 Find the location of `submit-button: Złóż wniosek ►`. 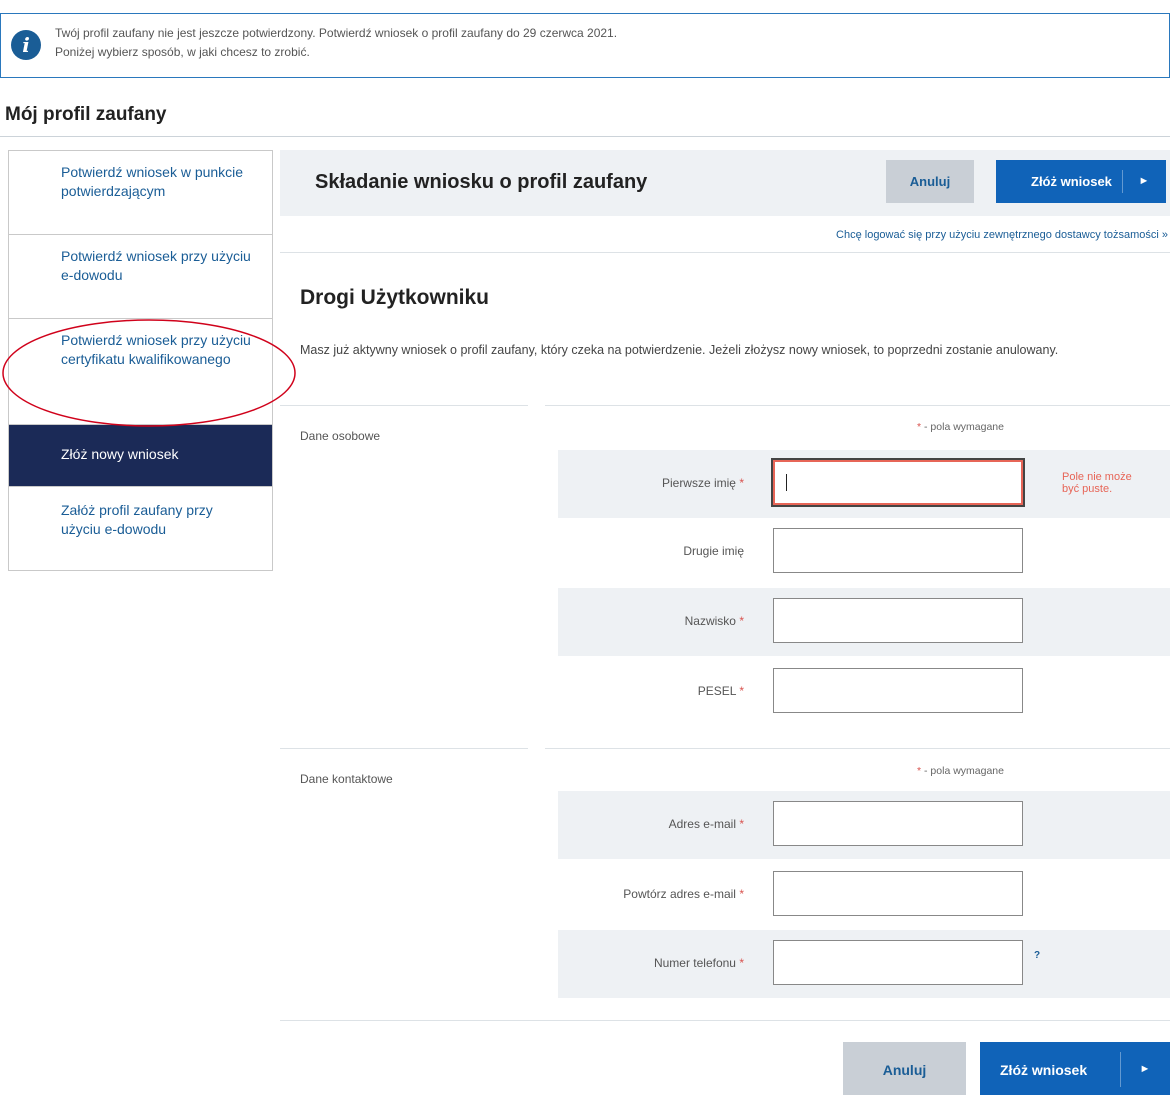

submit-button: Złóż wniosek ► is located at coordinates (1081, 181).